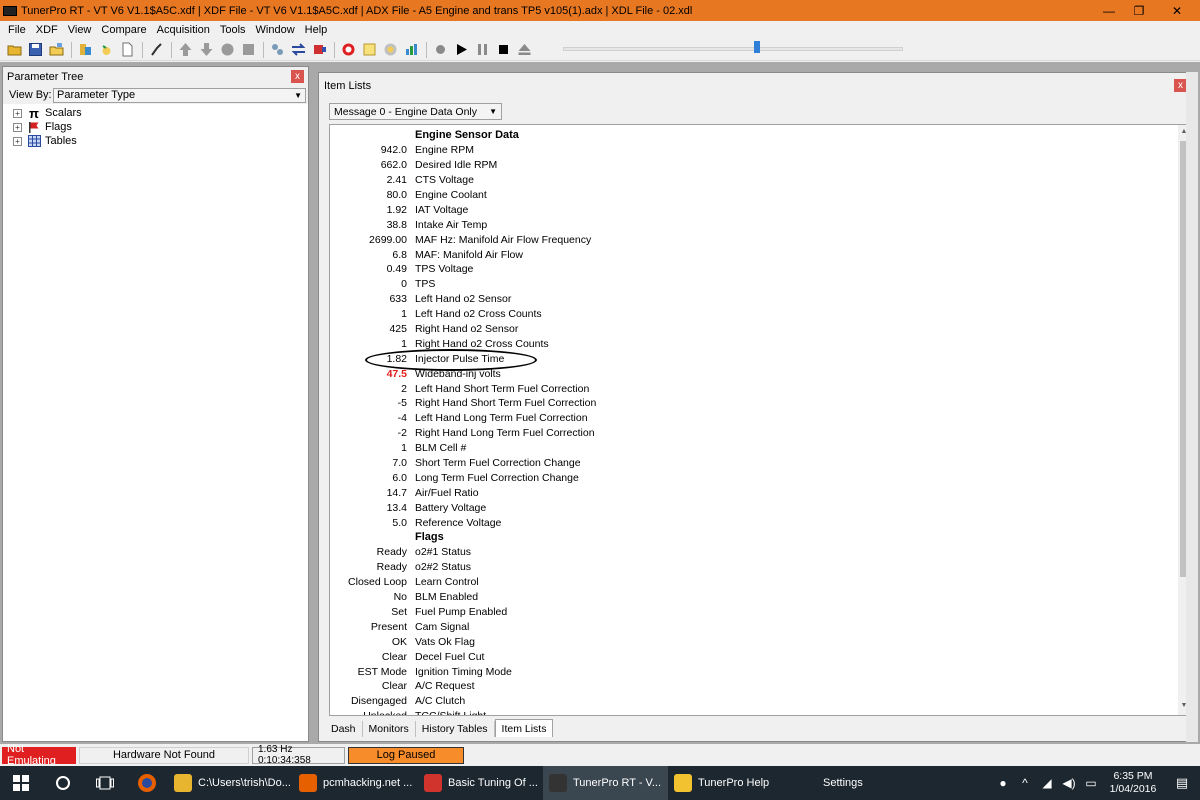  Describe the element at coordinates (277, 50) in the screenshot. I see `connect-icon` at that location.